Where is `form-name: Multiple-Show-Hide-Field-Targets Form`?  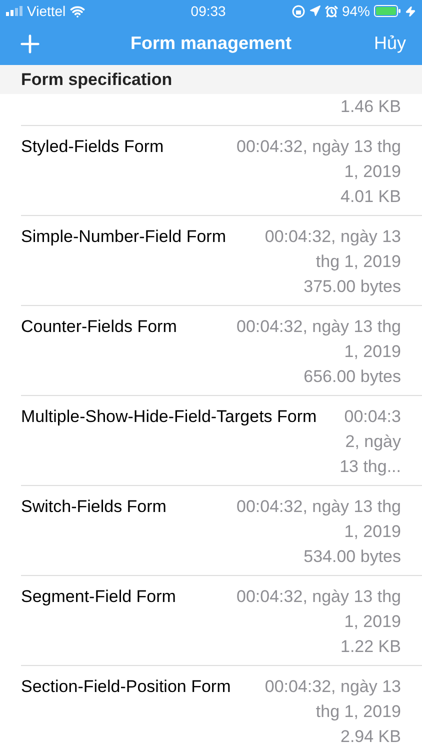 form-name: Multiple-Show-Hide-Field-Targets Form is located at coordinates (169, 417).